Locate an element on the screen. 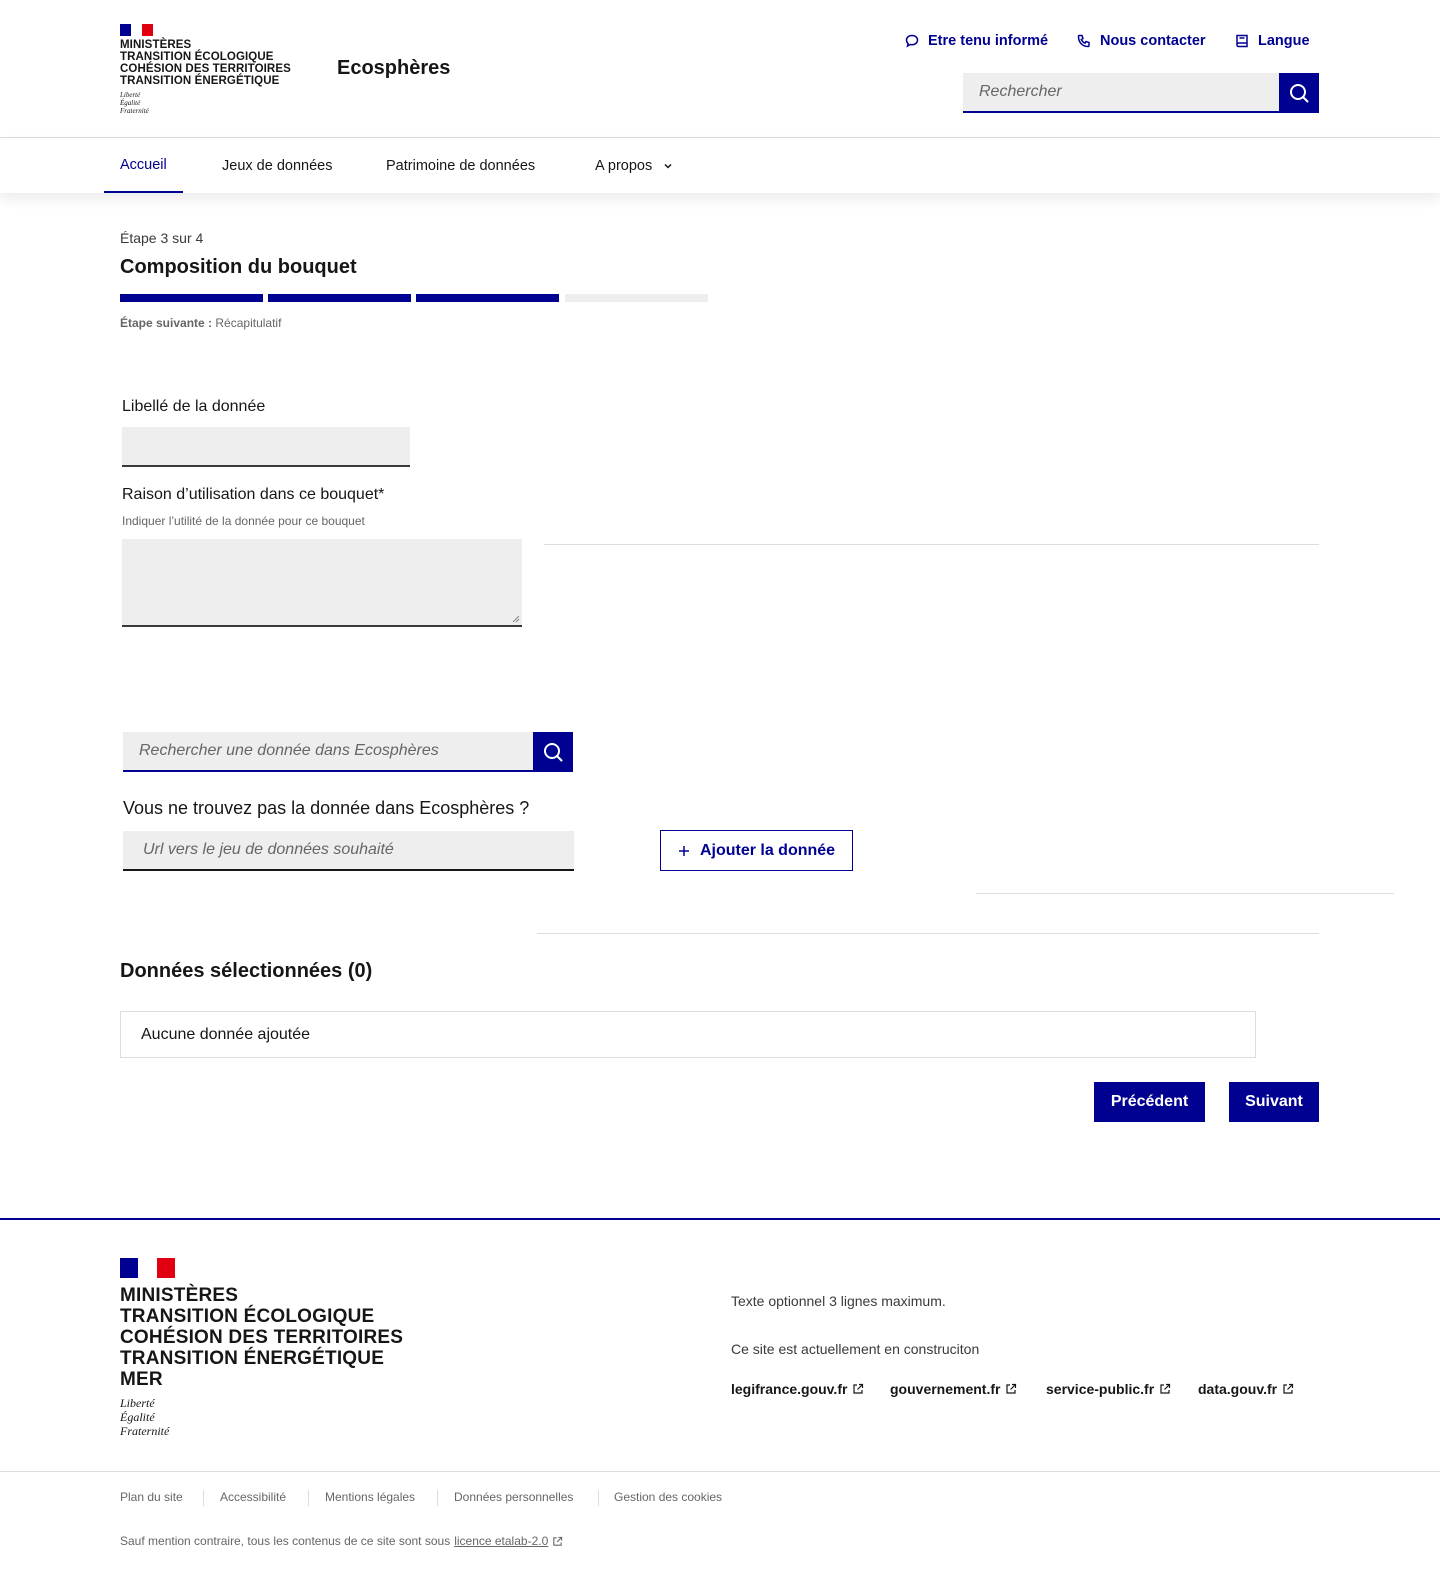  motto-line: Fraternité is located at coordinates (134, 111).